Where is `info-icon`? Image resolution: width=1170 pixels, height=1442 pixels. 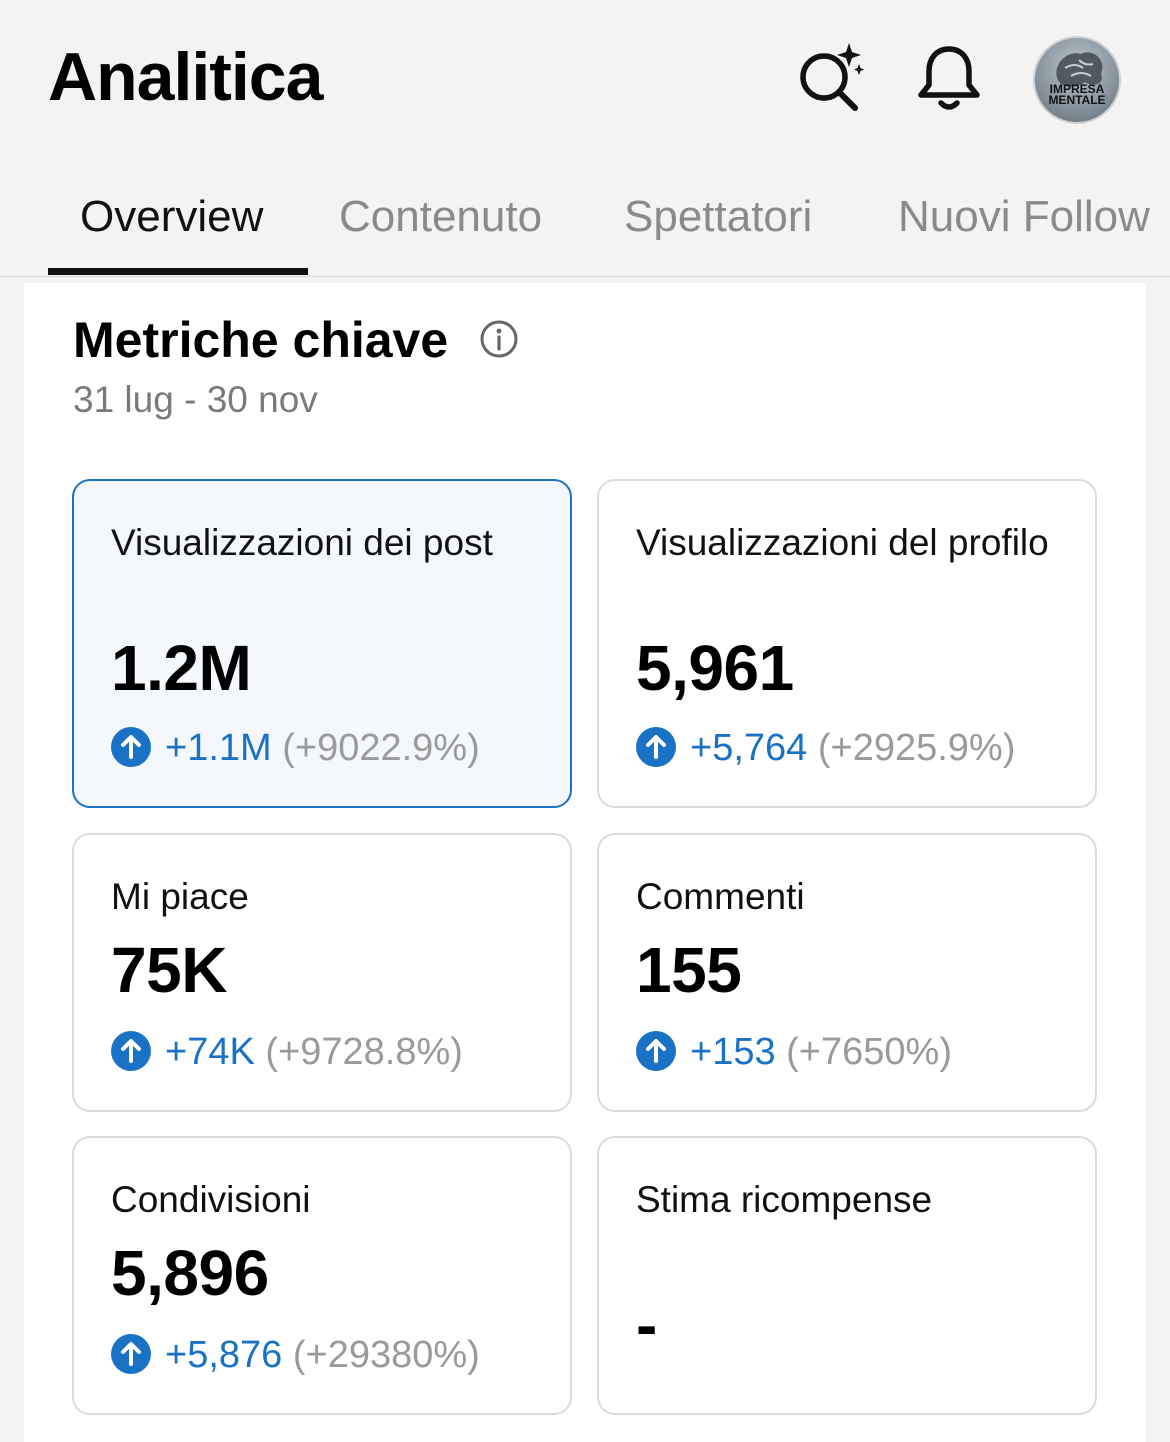 info-icon is located at coordinates (499, 339).